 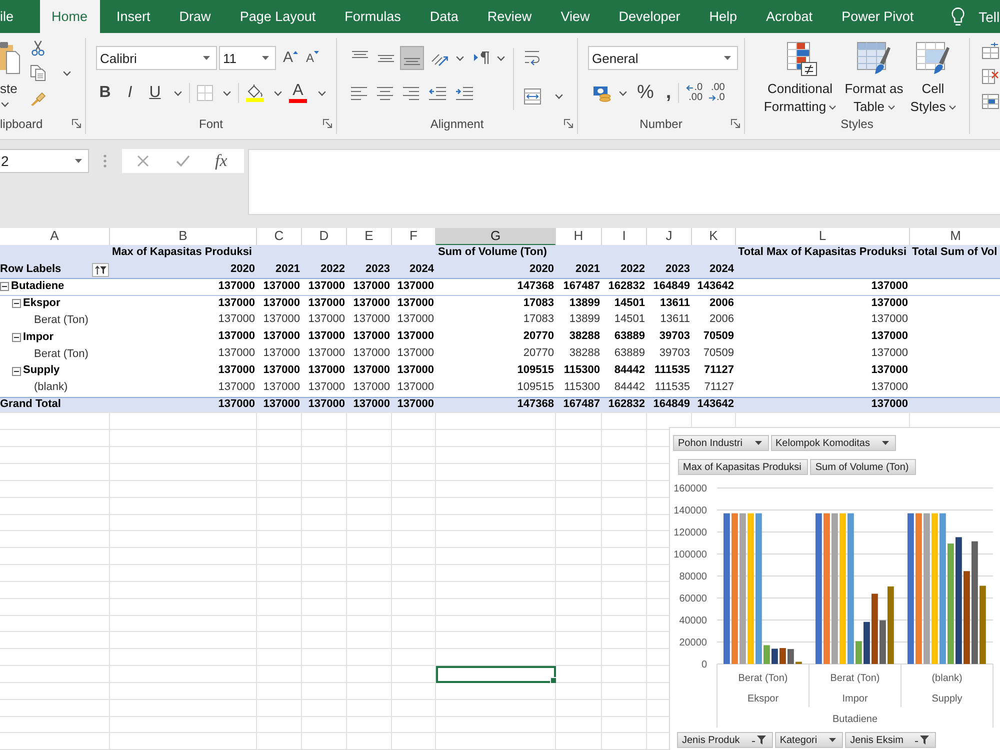 I want to click on value-field-button: Sum of Volume (Ton), so click(x=863, y=467).